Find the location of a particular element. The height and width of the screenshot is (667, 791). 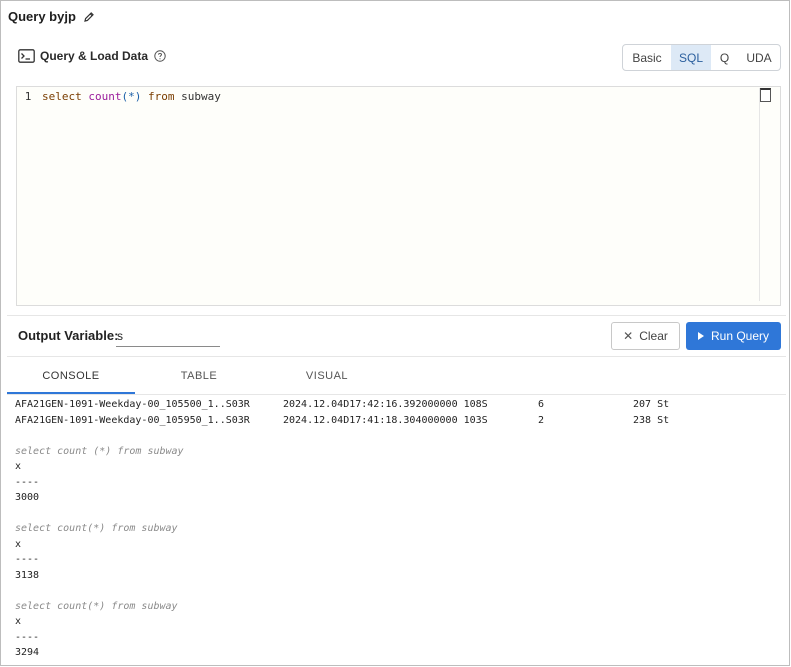

row-cell: 2 is located at coordinates (541, 420).